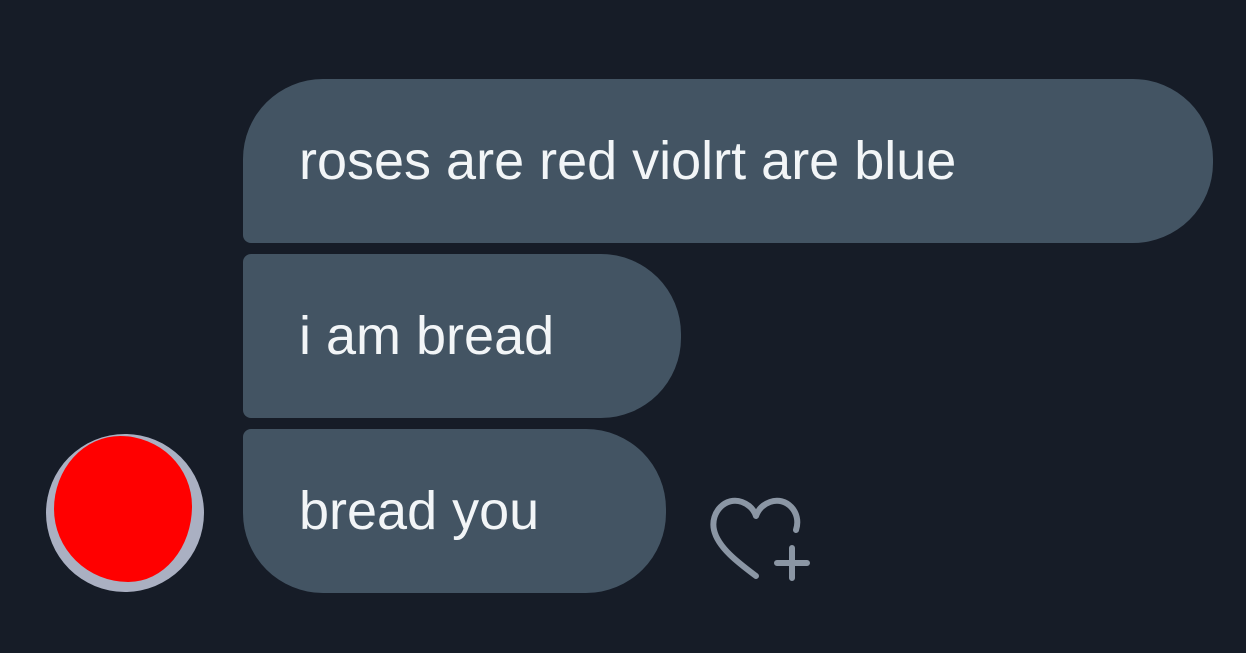  Describe the element at coordinates (123, 509) in the screenshot. I see `avatar-redaction` at that location.